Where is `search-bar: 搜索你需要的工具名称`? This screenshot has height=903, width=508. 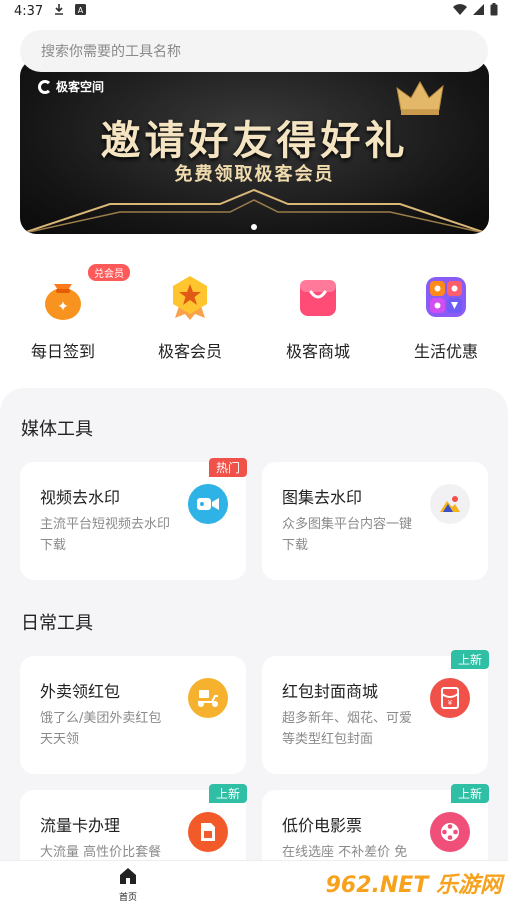 search-bar: 搜索你需要的工具名称 is located at coordinates (254, 51).